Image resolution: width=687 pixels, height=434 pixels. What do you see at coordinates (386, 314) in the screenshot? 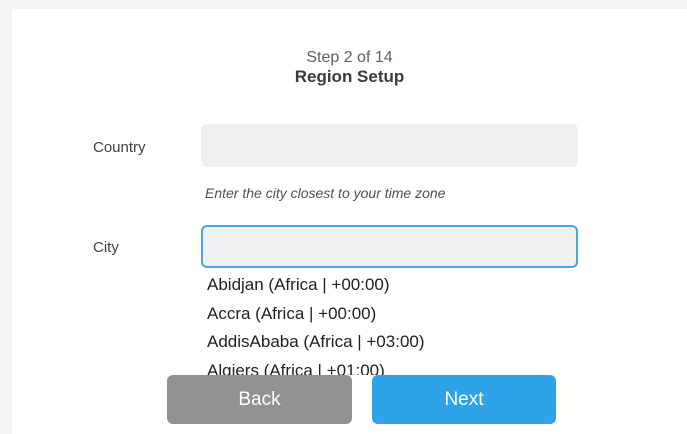
I see `city-option: Accra (Africa | +00:00)` at bounding box center [386, 314].